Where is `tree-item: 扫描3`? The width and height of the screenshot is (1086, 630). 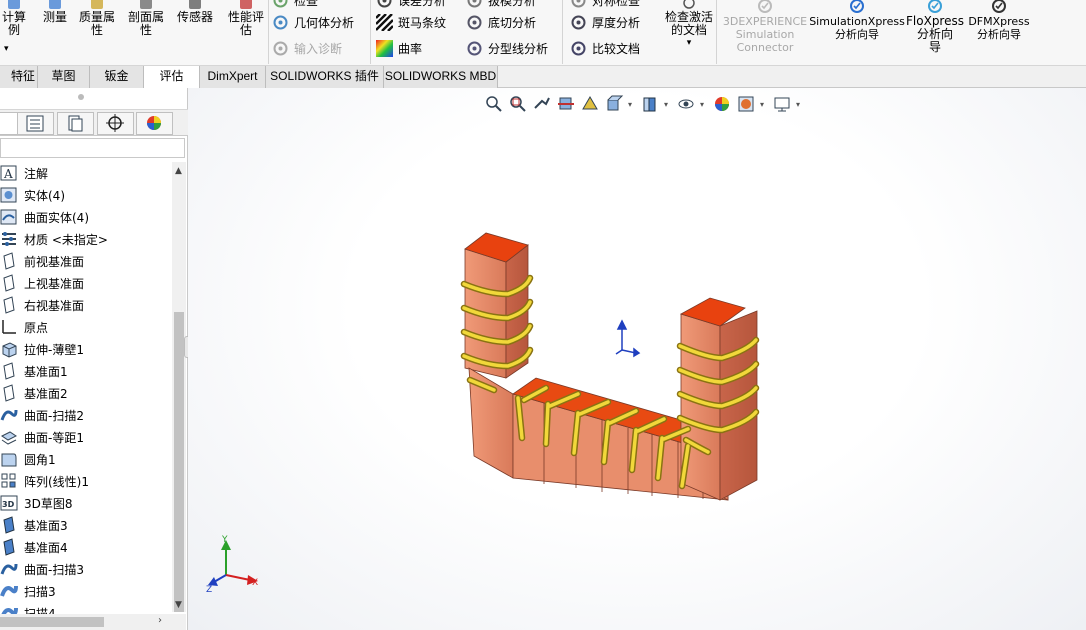
tree-item: 扫描3 is located at coordinates (28, 591).